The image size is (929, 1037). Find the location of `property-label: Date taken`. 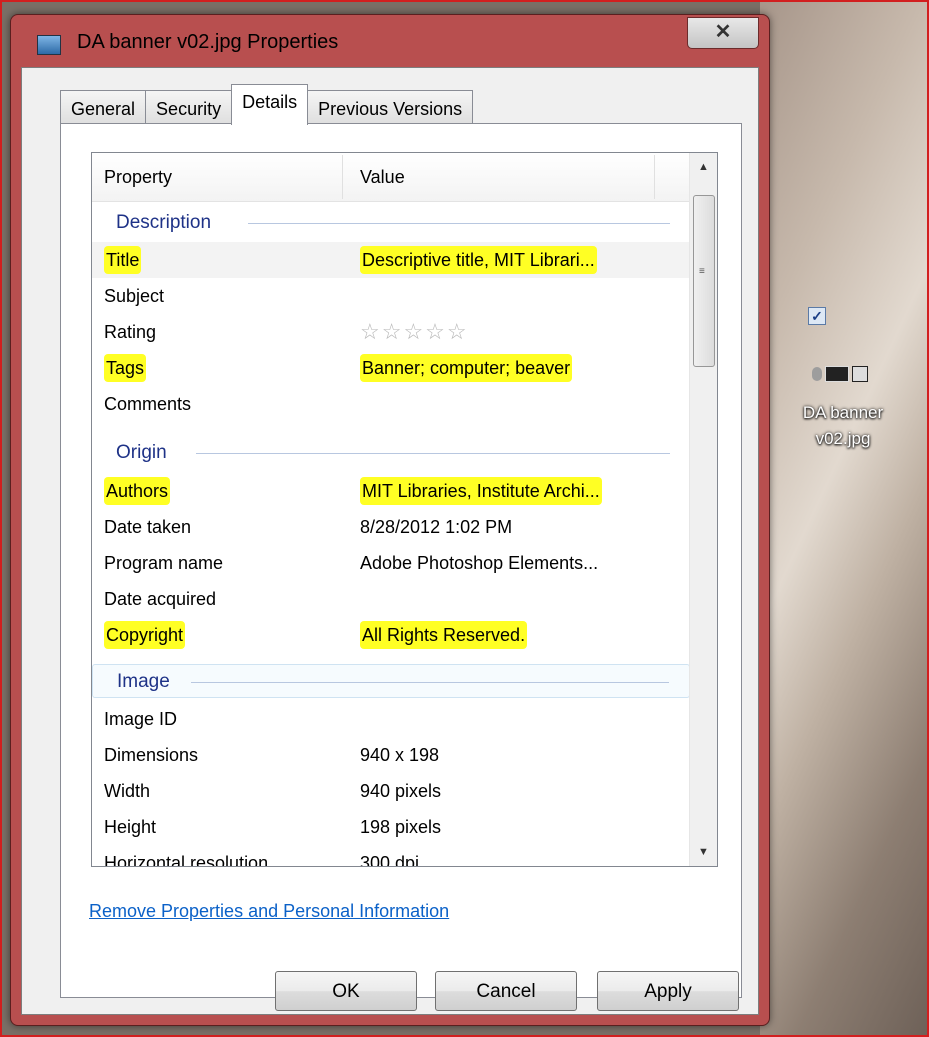

property-label: Date taken is located at coordinates (148, 527).